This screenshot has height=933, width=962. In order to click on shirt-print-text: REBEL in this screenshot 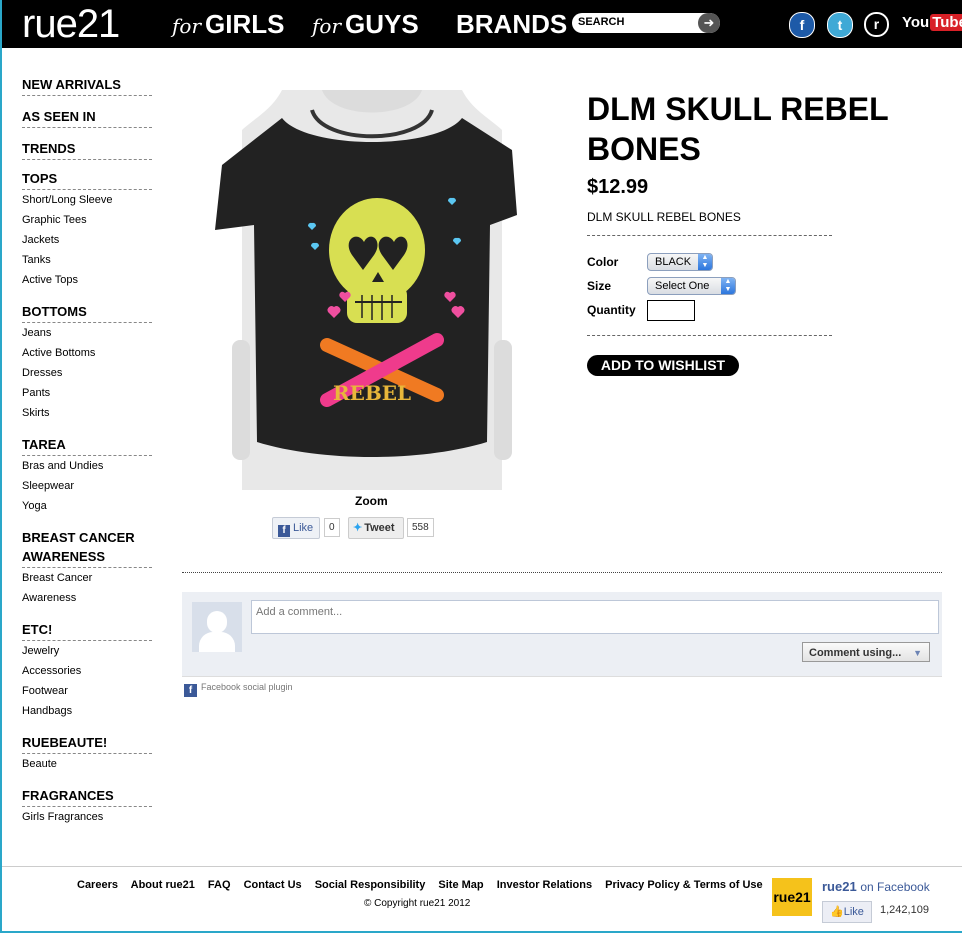, I will do `click(372, 393)`.